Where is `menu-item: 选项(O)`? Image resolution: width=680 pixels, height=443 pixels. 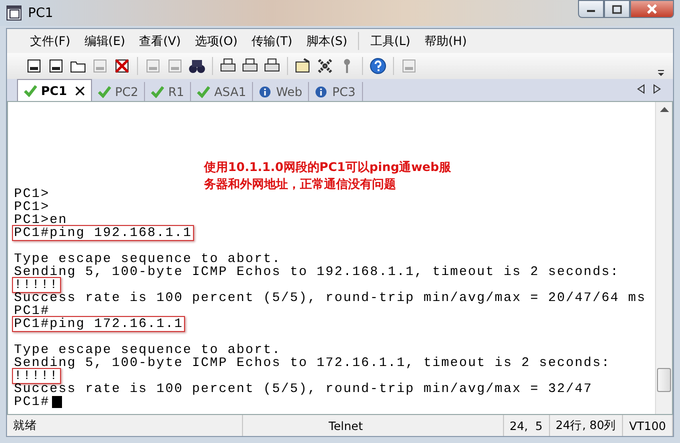 menu-item: 选项(O) is located at coordinates (216, 41).